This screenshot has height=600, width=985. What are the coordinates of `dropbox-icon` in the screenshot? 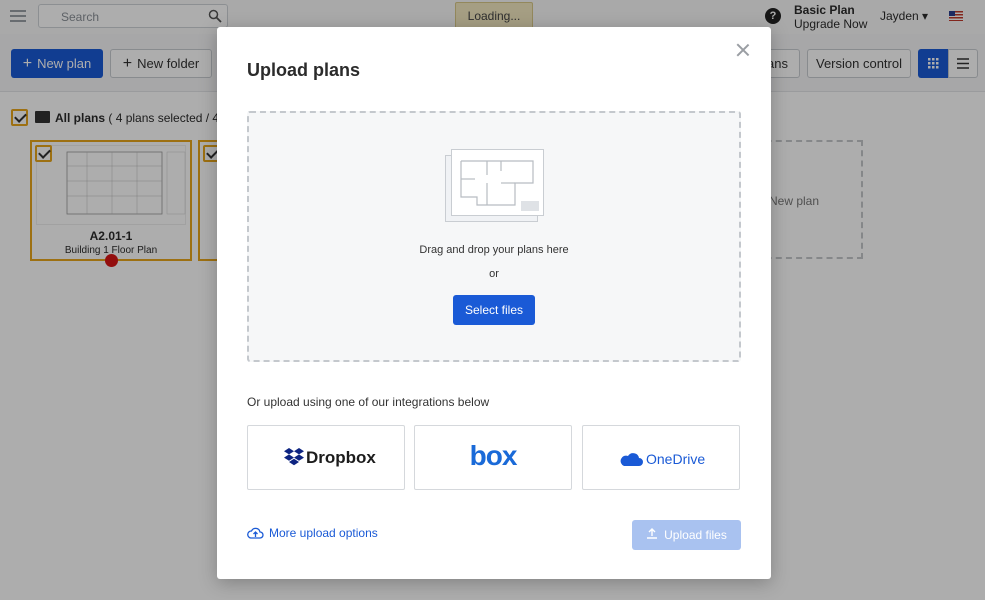 It's located at (294, 457).